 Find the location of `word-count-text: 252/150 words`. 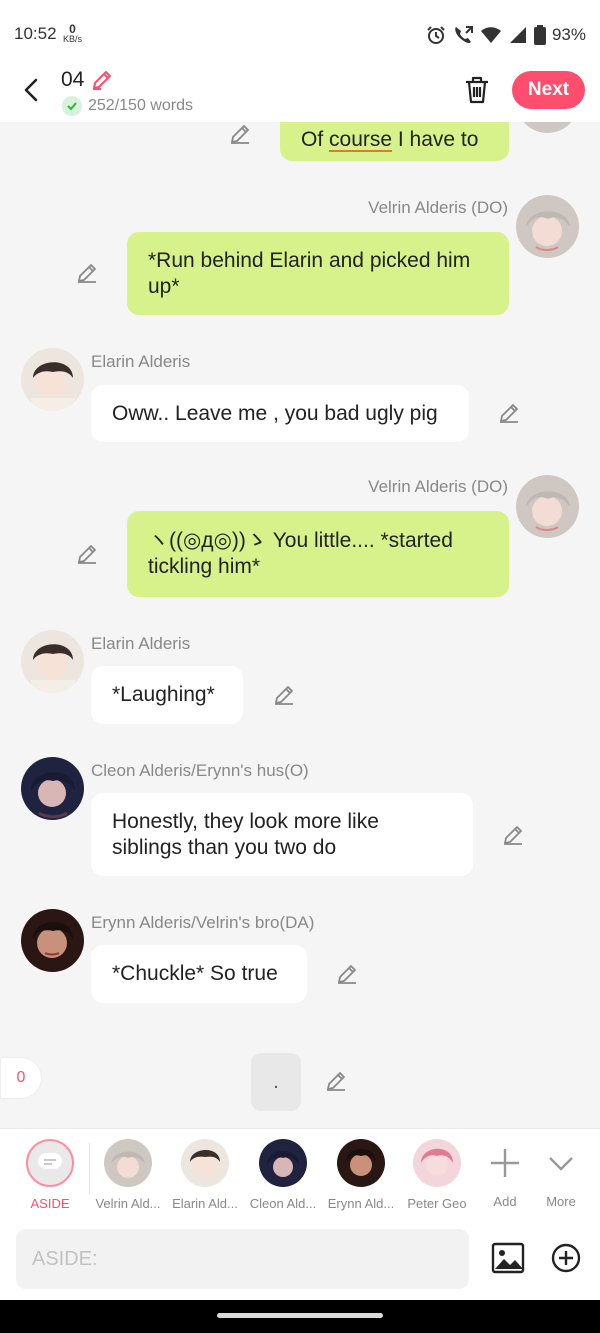

word-count-text: 252/150 words is located at coordinates (140, 105).